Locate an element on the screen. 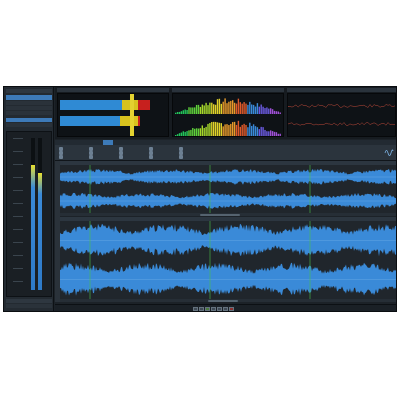 The image size is (400, 400). level-segment is located at coordinates (139, 121).